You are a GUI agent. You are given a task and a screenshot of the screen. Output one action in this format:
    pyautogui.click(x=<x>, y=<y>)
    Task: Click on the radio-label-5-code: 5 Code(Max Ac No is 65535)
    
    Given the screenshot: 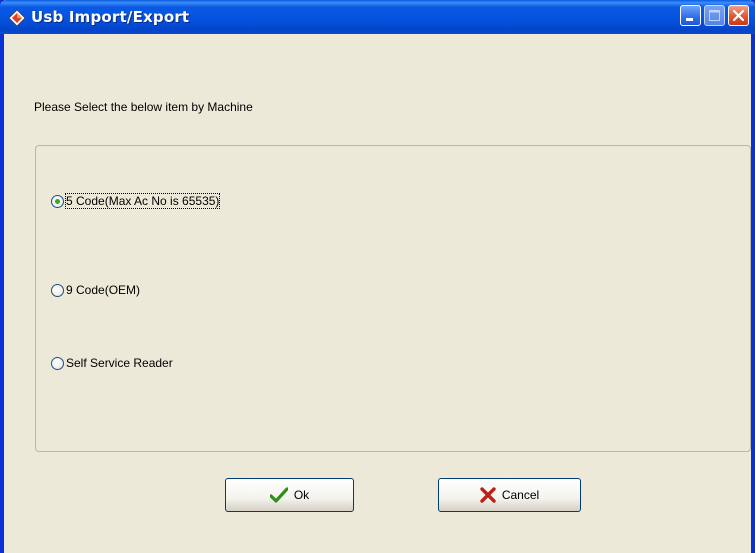 What is the action you would take?
    pyautogui.click(x=142, y=201)
    